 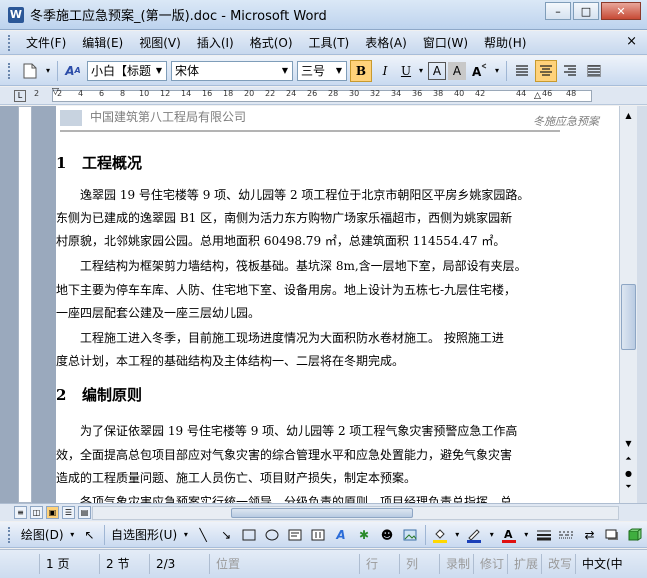 What do you see at coordinates (537, 96) in the screenshot?
I see `right-indent-marker-icon: △` at bounding box center [537, 96].